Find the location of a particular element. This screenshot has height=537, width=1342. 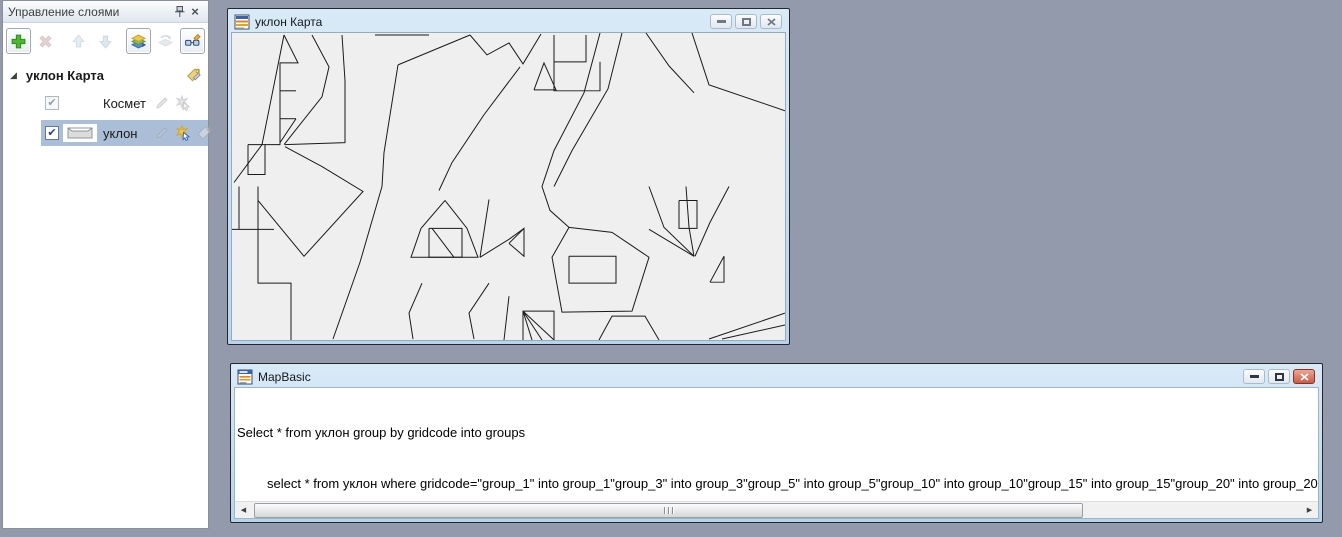

cosmetic-editable-icon is located at coordinates (182, 103).